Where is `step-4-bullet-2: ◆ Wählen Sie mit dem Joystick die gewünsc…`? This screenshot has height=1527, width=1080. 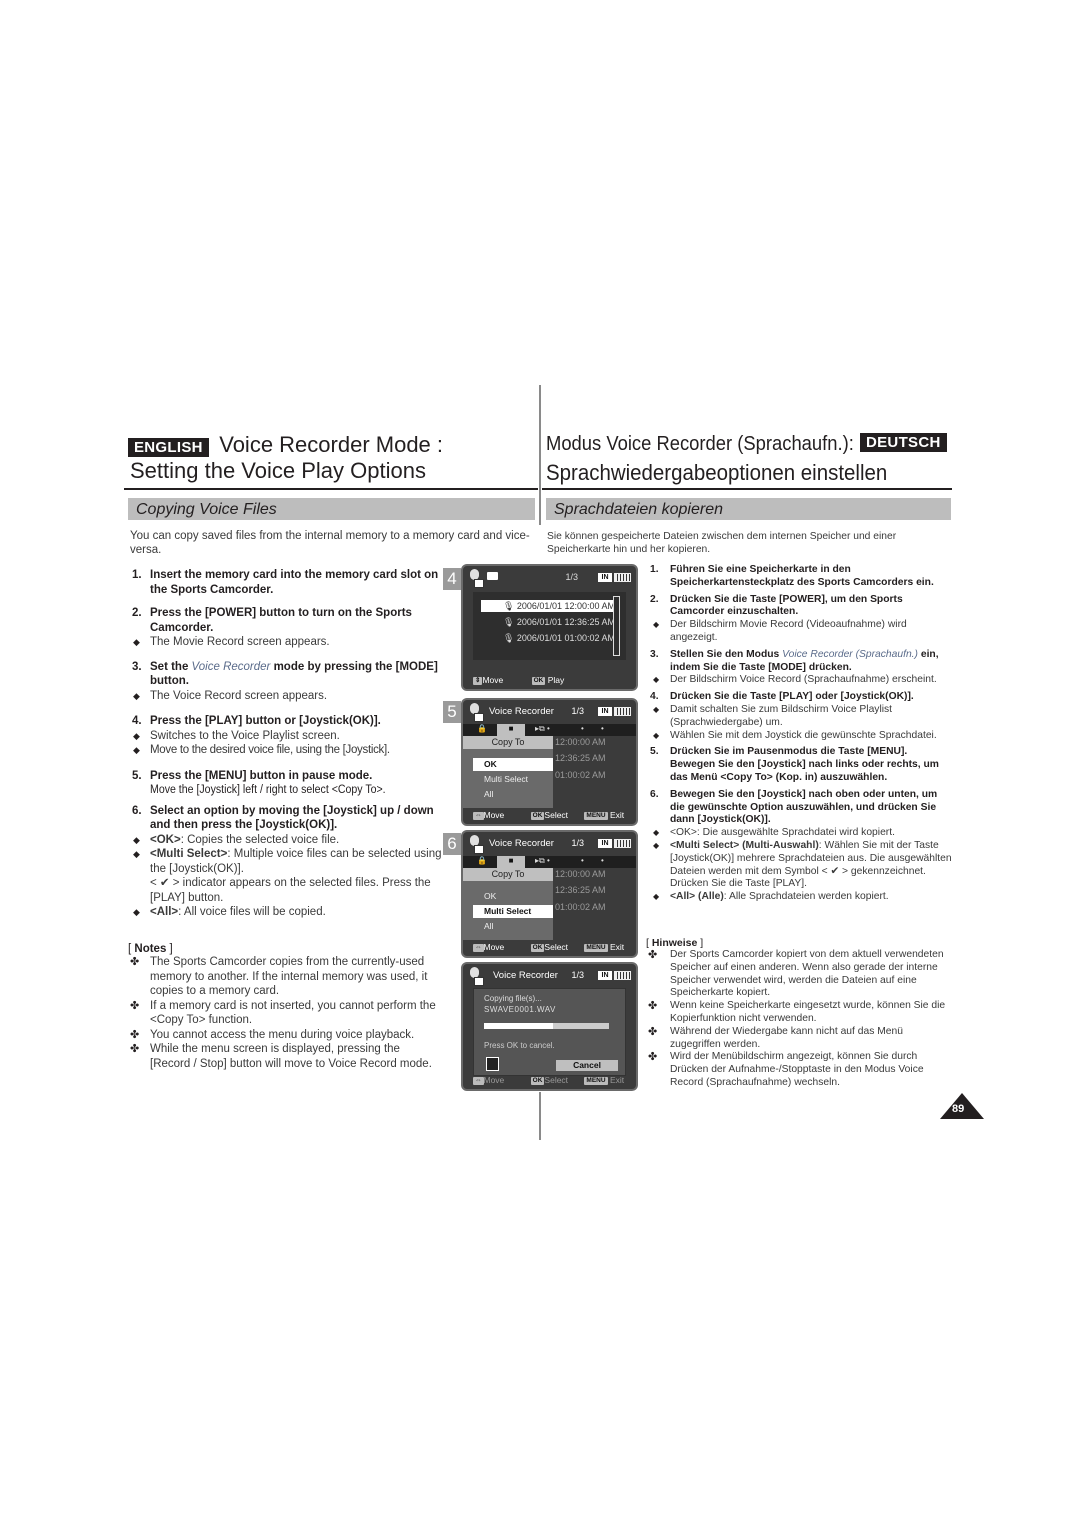
step-4-bullet-2: ◆ Wählen Sie mit dem Joystick die gewünsc… is located at coordinates (795, 735).